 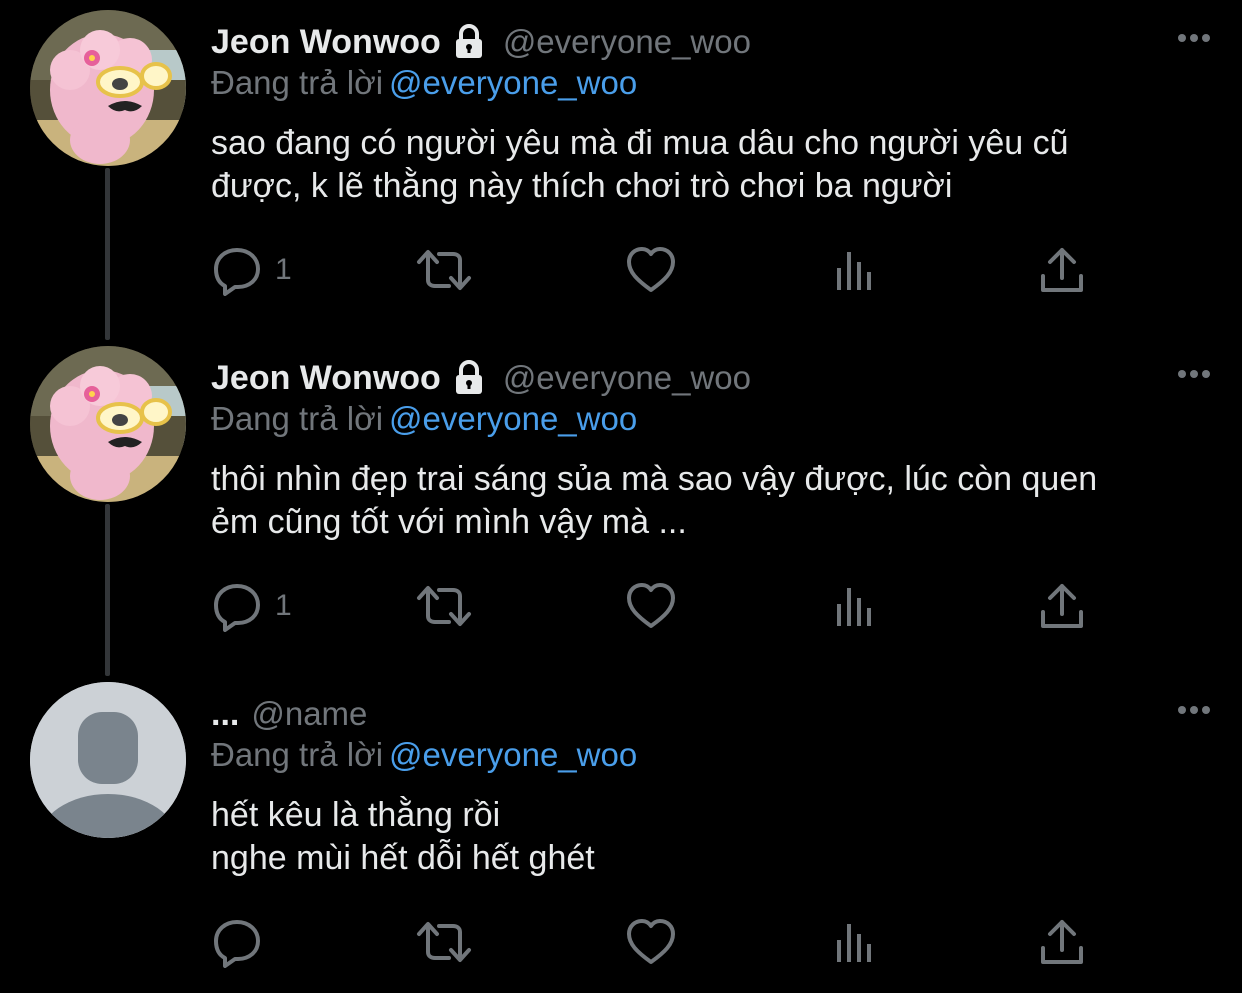 I want to click on reply-button, so click(x=243, y=942).